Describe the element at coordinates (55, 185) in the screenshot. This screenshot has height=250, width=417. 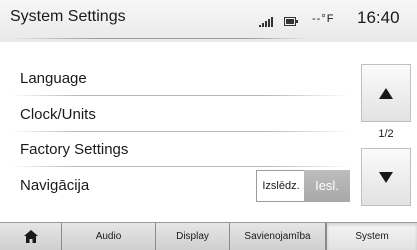
I see `menu-item-label: Navigācija` at that location.